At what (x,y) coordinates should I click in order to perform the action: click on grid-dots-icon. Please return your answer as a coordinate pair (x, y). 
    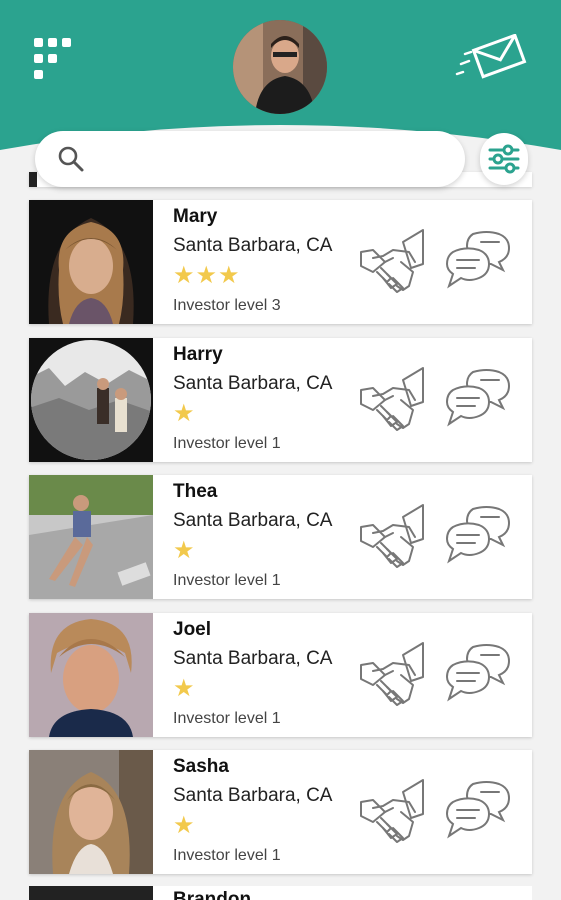
    Looking at the image, I should click on (52, 58).